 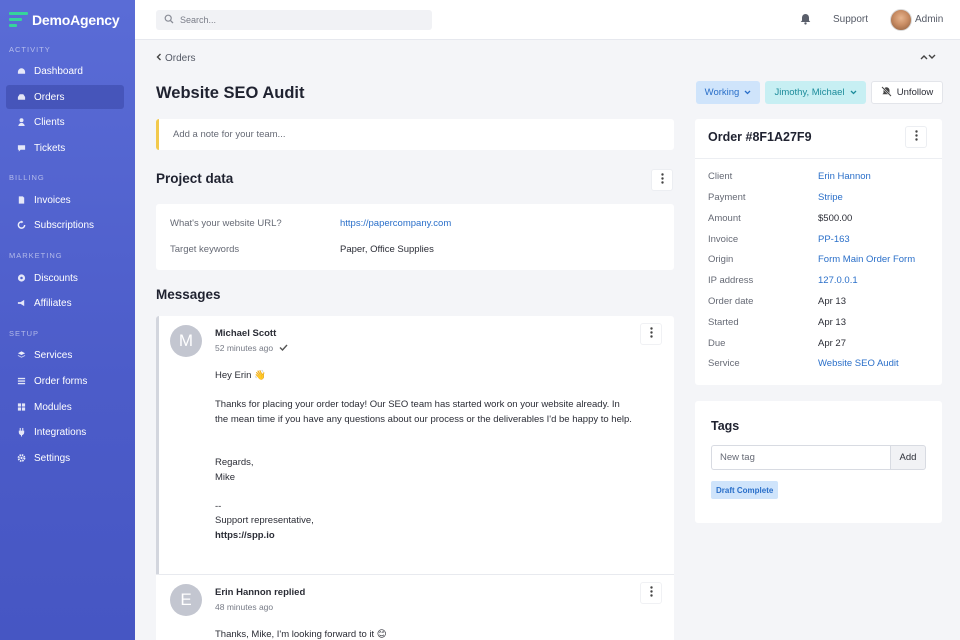 I want to click on sidebar-item-discounts: Discounts, so click(x=65, y=278).